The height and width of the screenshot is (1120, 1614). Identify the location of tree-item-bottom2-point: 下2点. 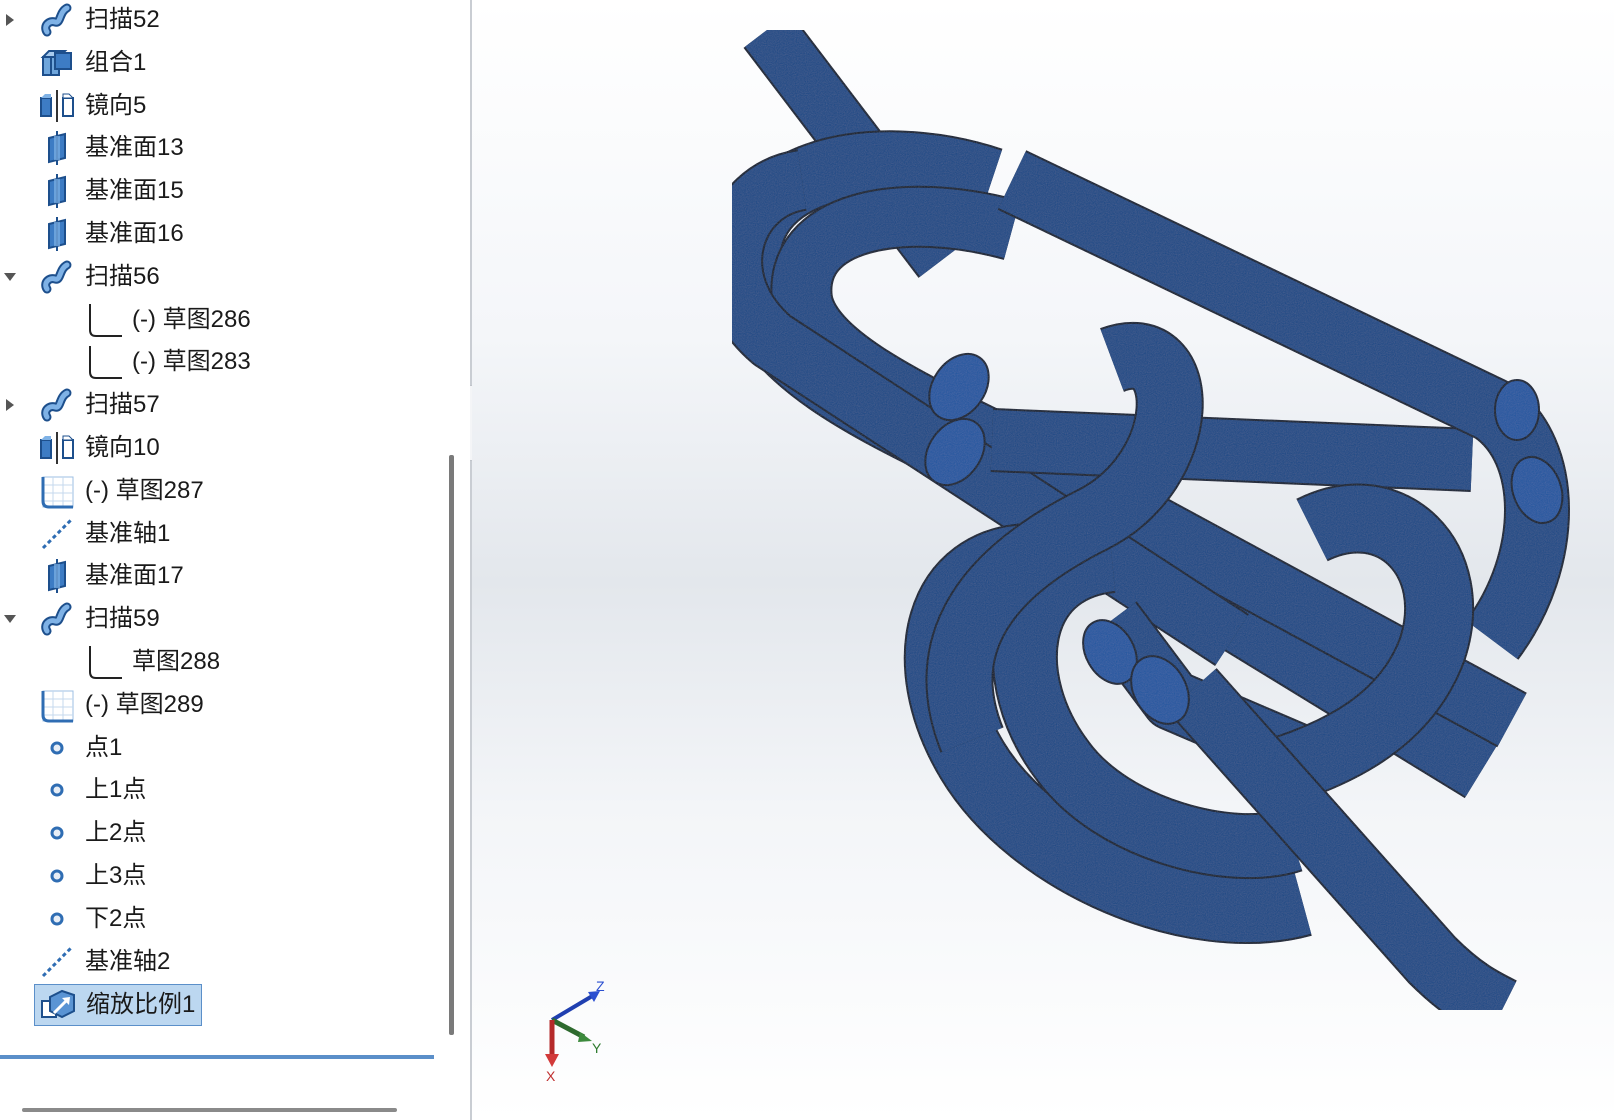
(91, 919).